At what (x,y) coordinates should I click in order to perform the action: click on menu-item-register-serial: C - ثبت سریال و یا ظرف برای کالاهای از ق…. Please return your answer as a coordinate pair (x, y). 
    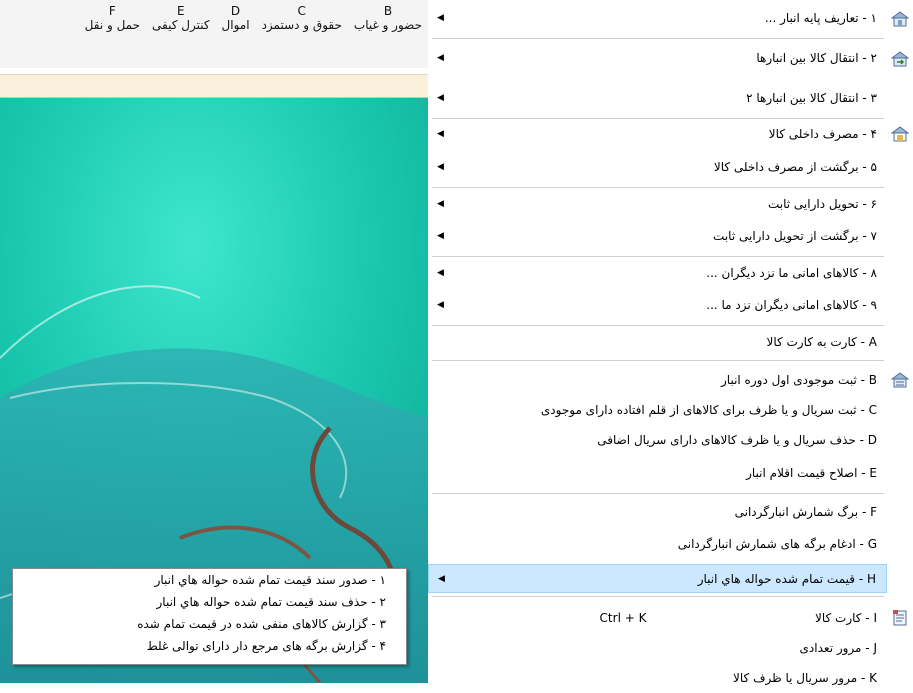
    Looking at the image, I should click on (657, 410).